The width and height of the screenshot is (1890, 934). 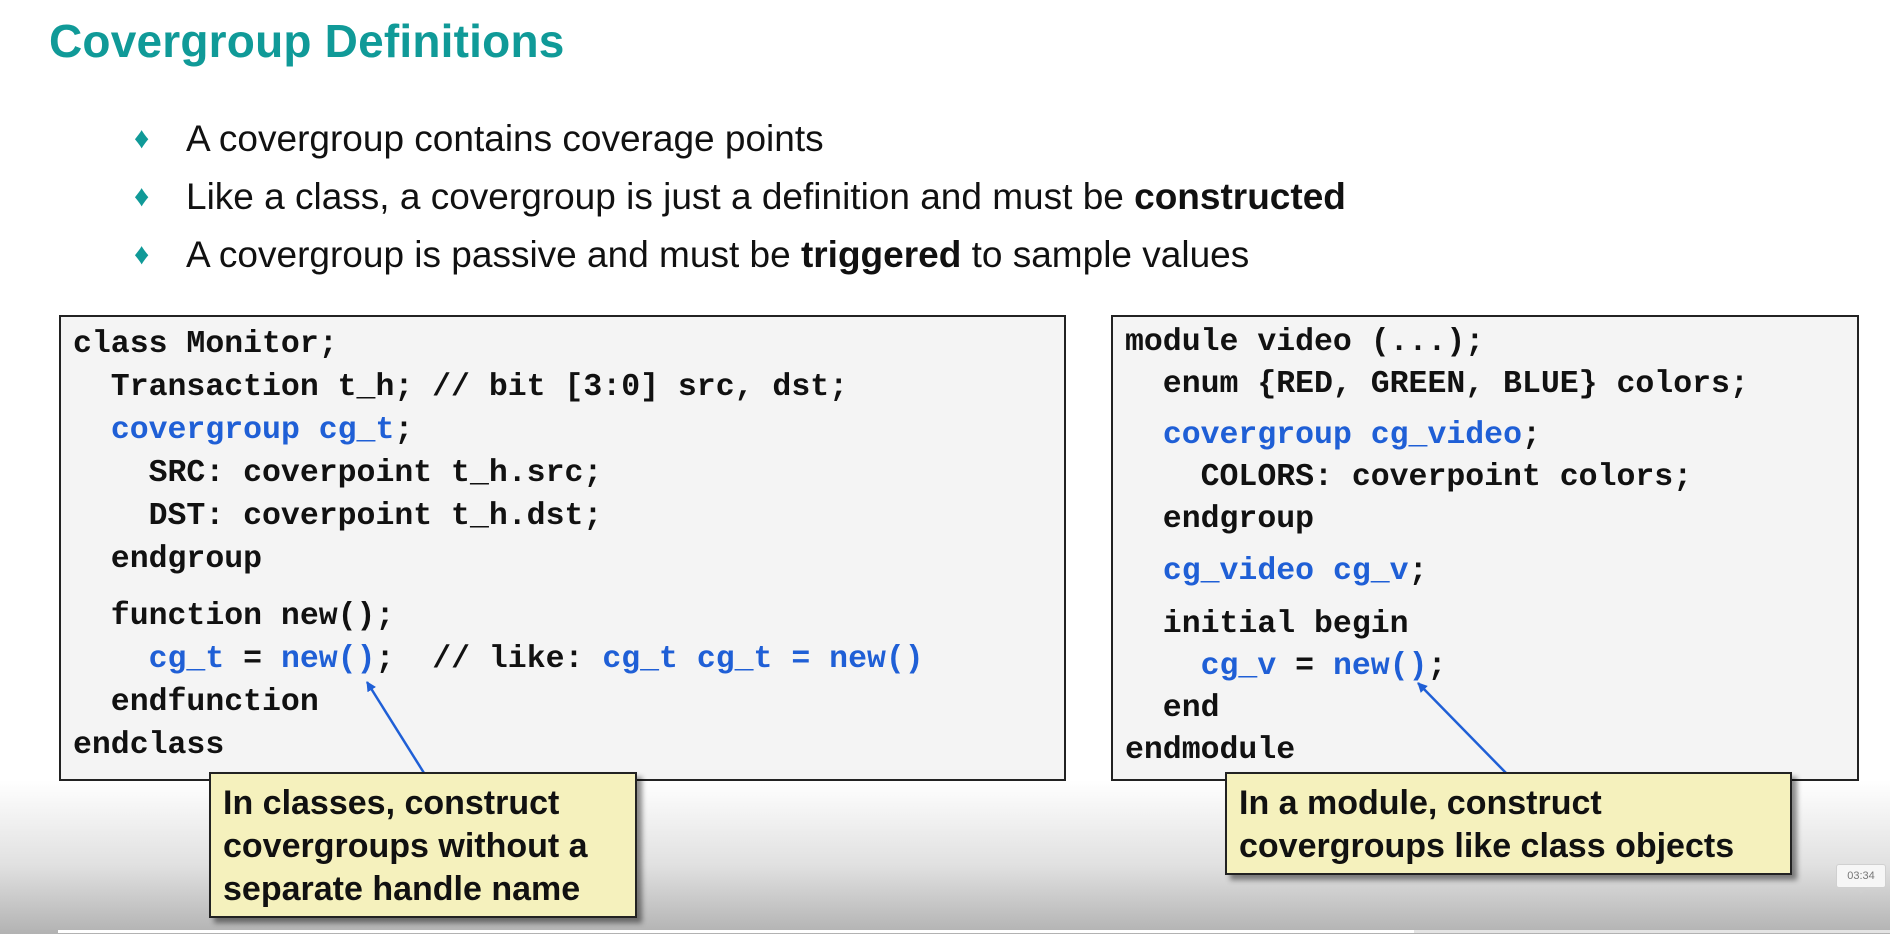 I want to click on video-timestamp: 03:34, so click(x=1861, y=879).